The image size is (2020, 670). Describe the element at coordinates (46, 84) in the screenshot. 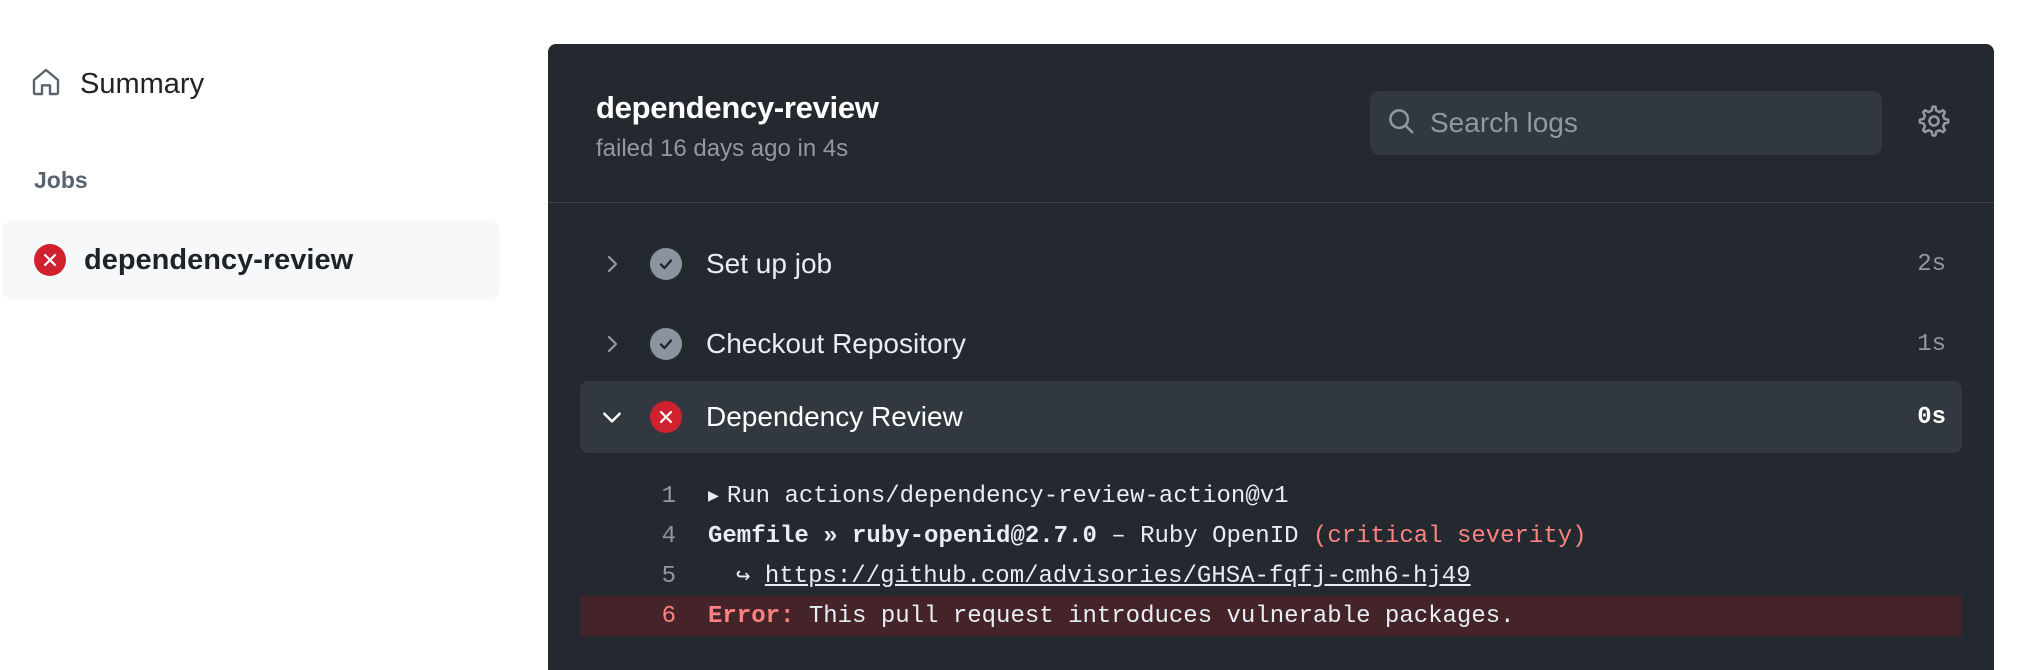

I see `home-icon` at that location.